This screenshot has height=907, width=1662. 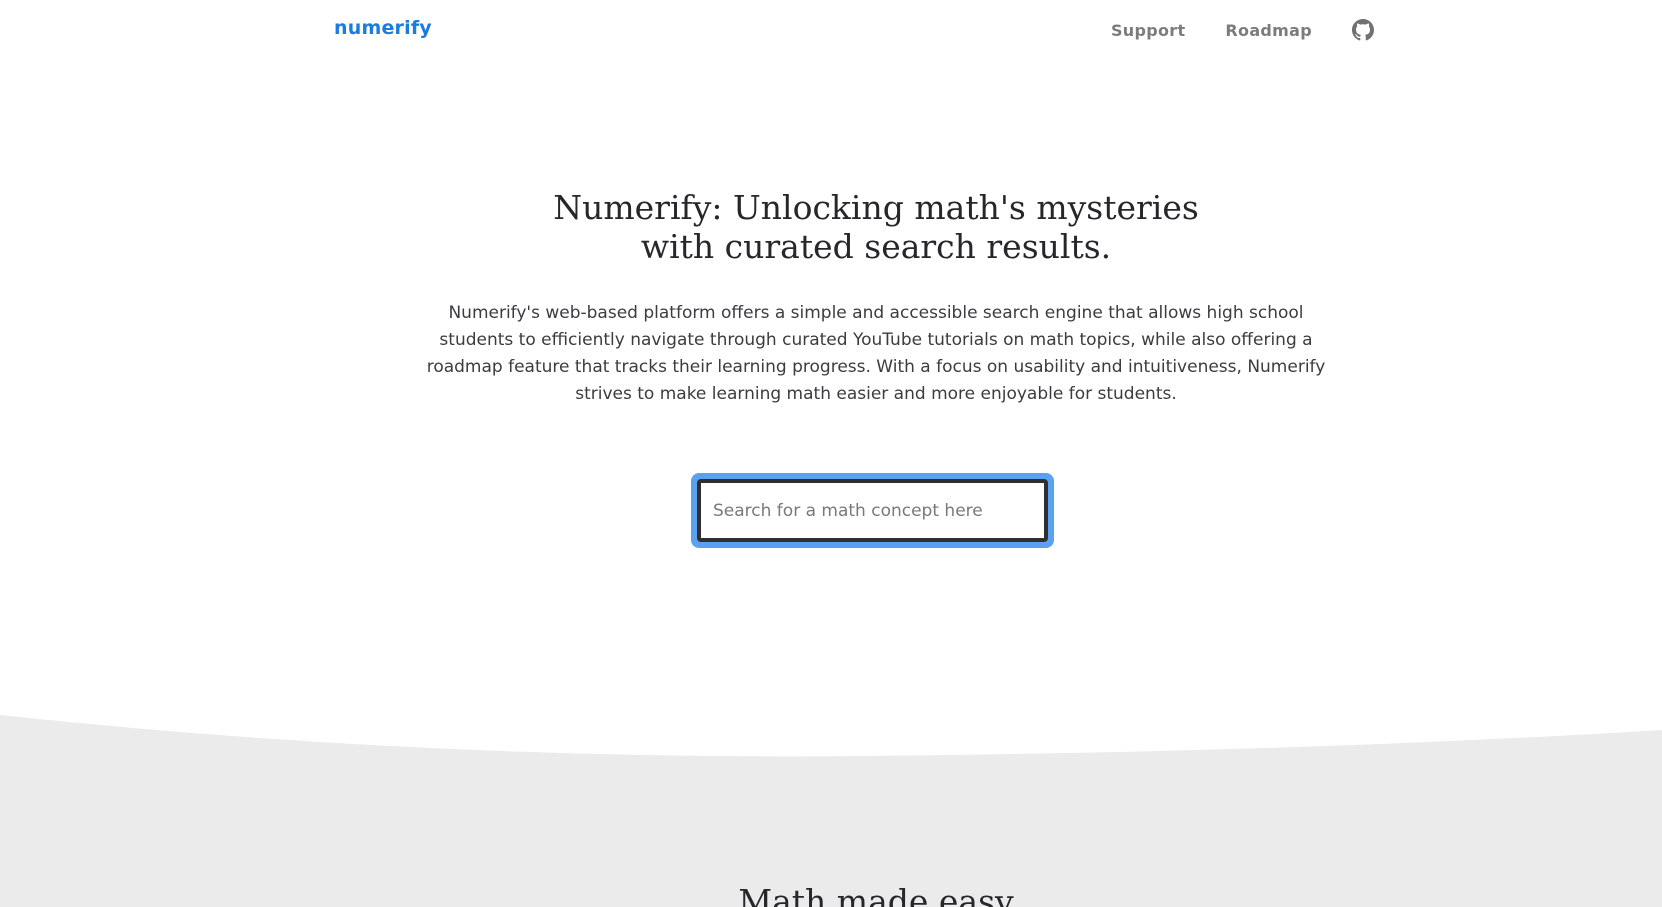 I want to click on nav-links: Support Roadmap, so click(x=1242, y=30).